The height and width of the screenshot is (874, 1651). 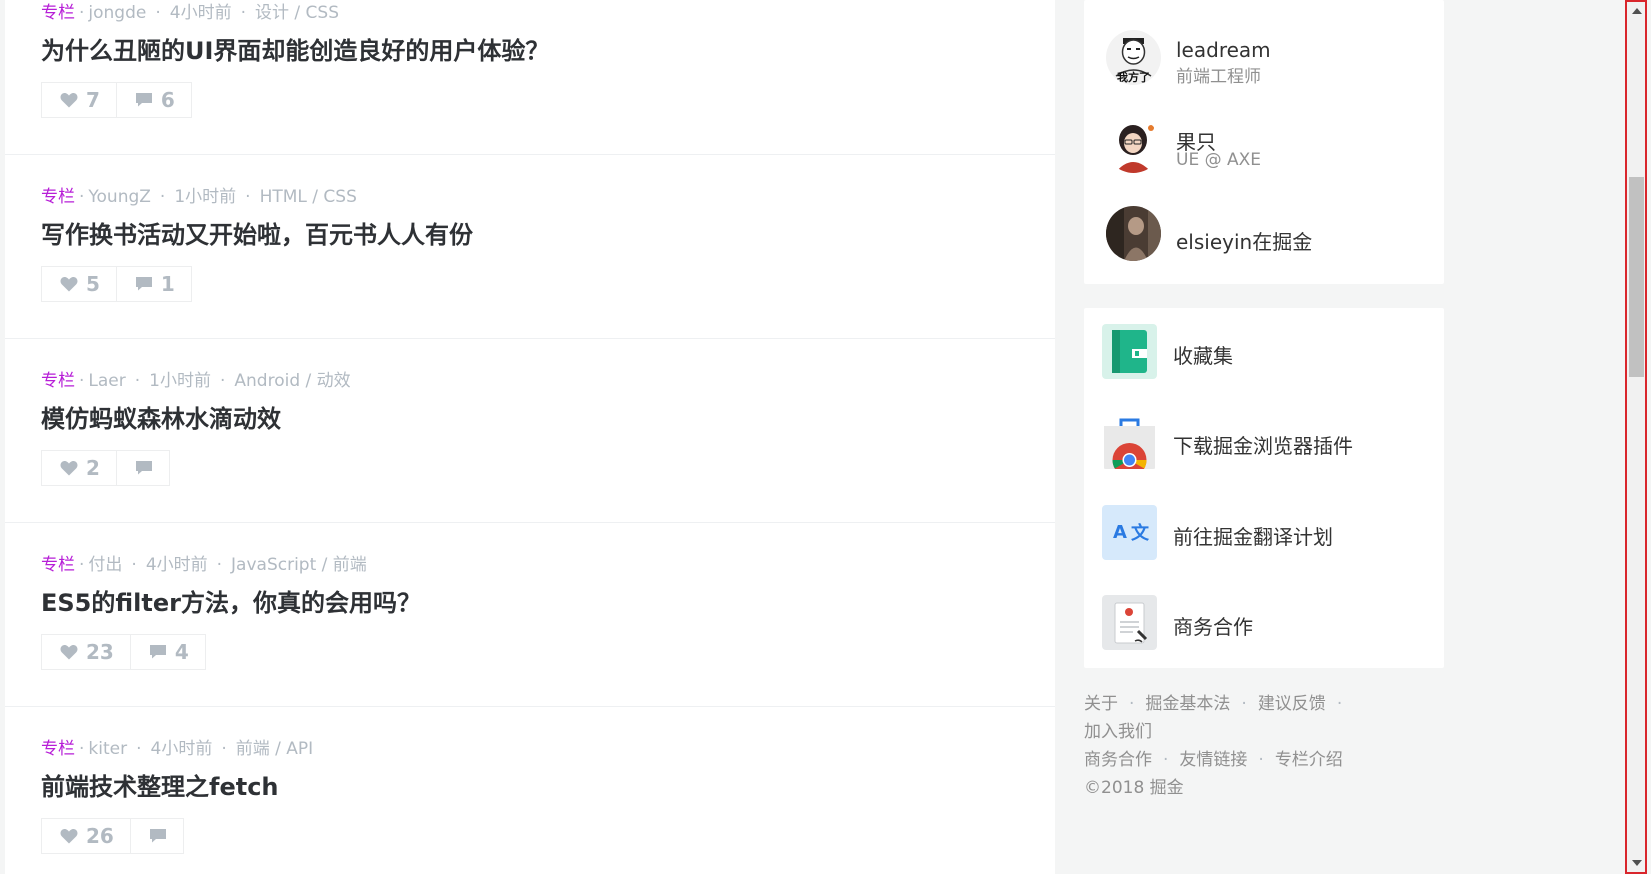 I want to click on like-button: 23, so click(x=86, y=652).